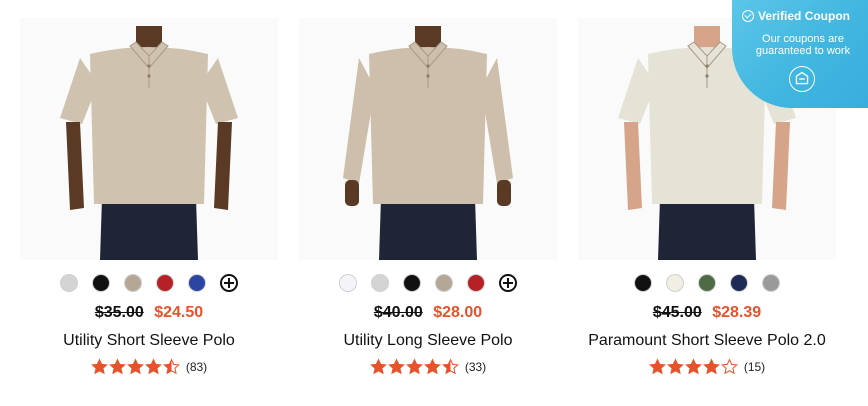 This screenshot has width=868, height=406. I want to click on product-title: Utility Short Sleeve Polo, so click(149, 341).